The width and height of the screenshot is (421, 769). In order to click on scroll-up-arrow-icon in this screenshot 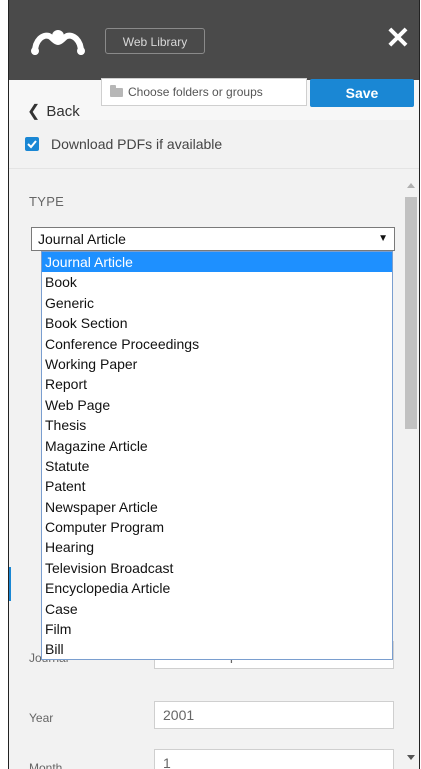, I will do `click(411, 185)`.